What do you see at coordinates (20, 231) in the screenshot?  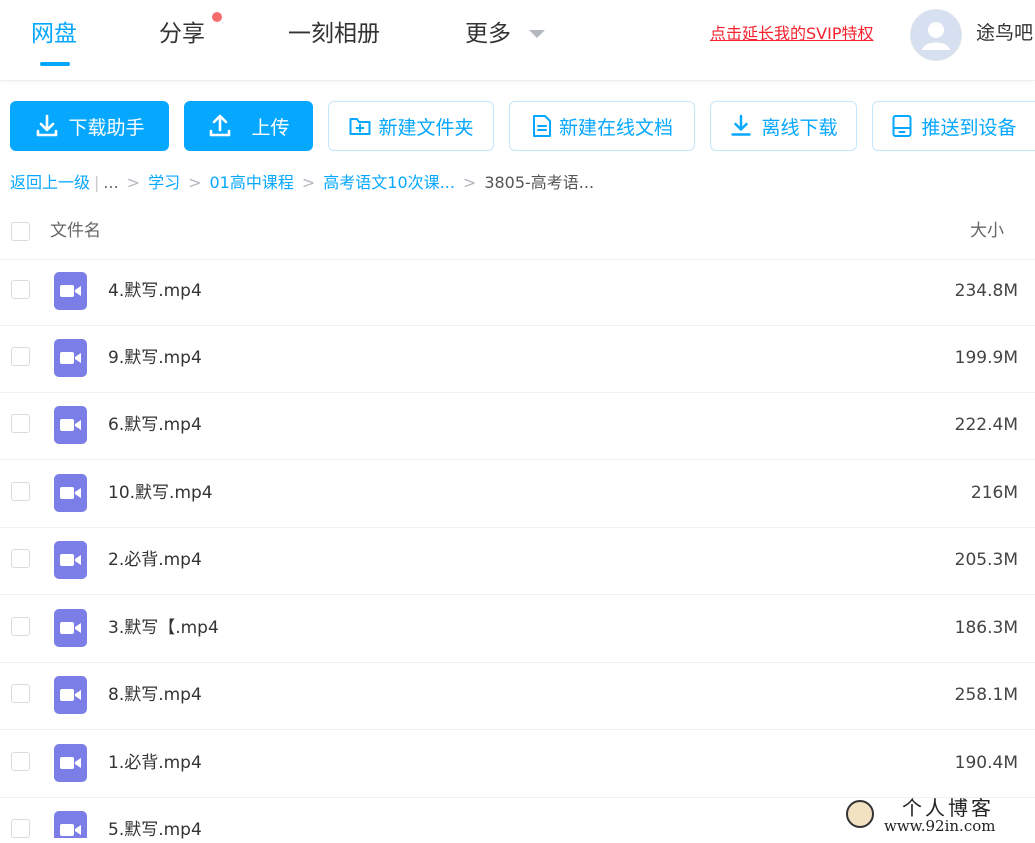 I see `select-all-checkbox` at bounding box center [20, 231].